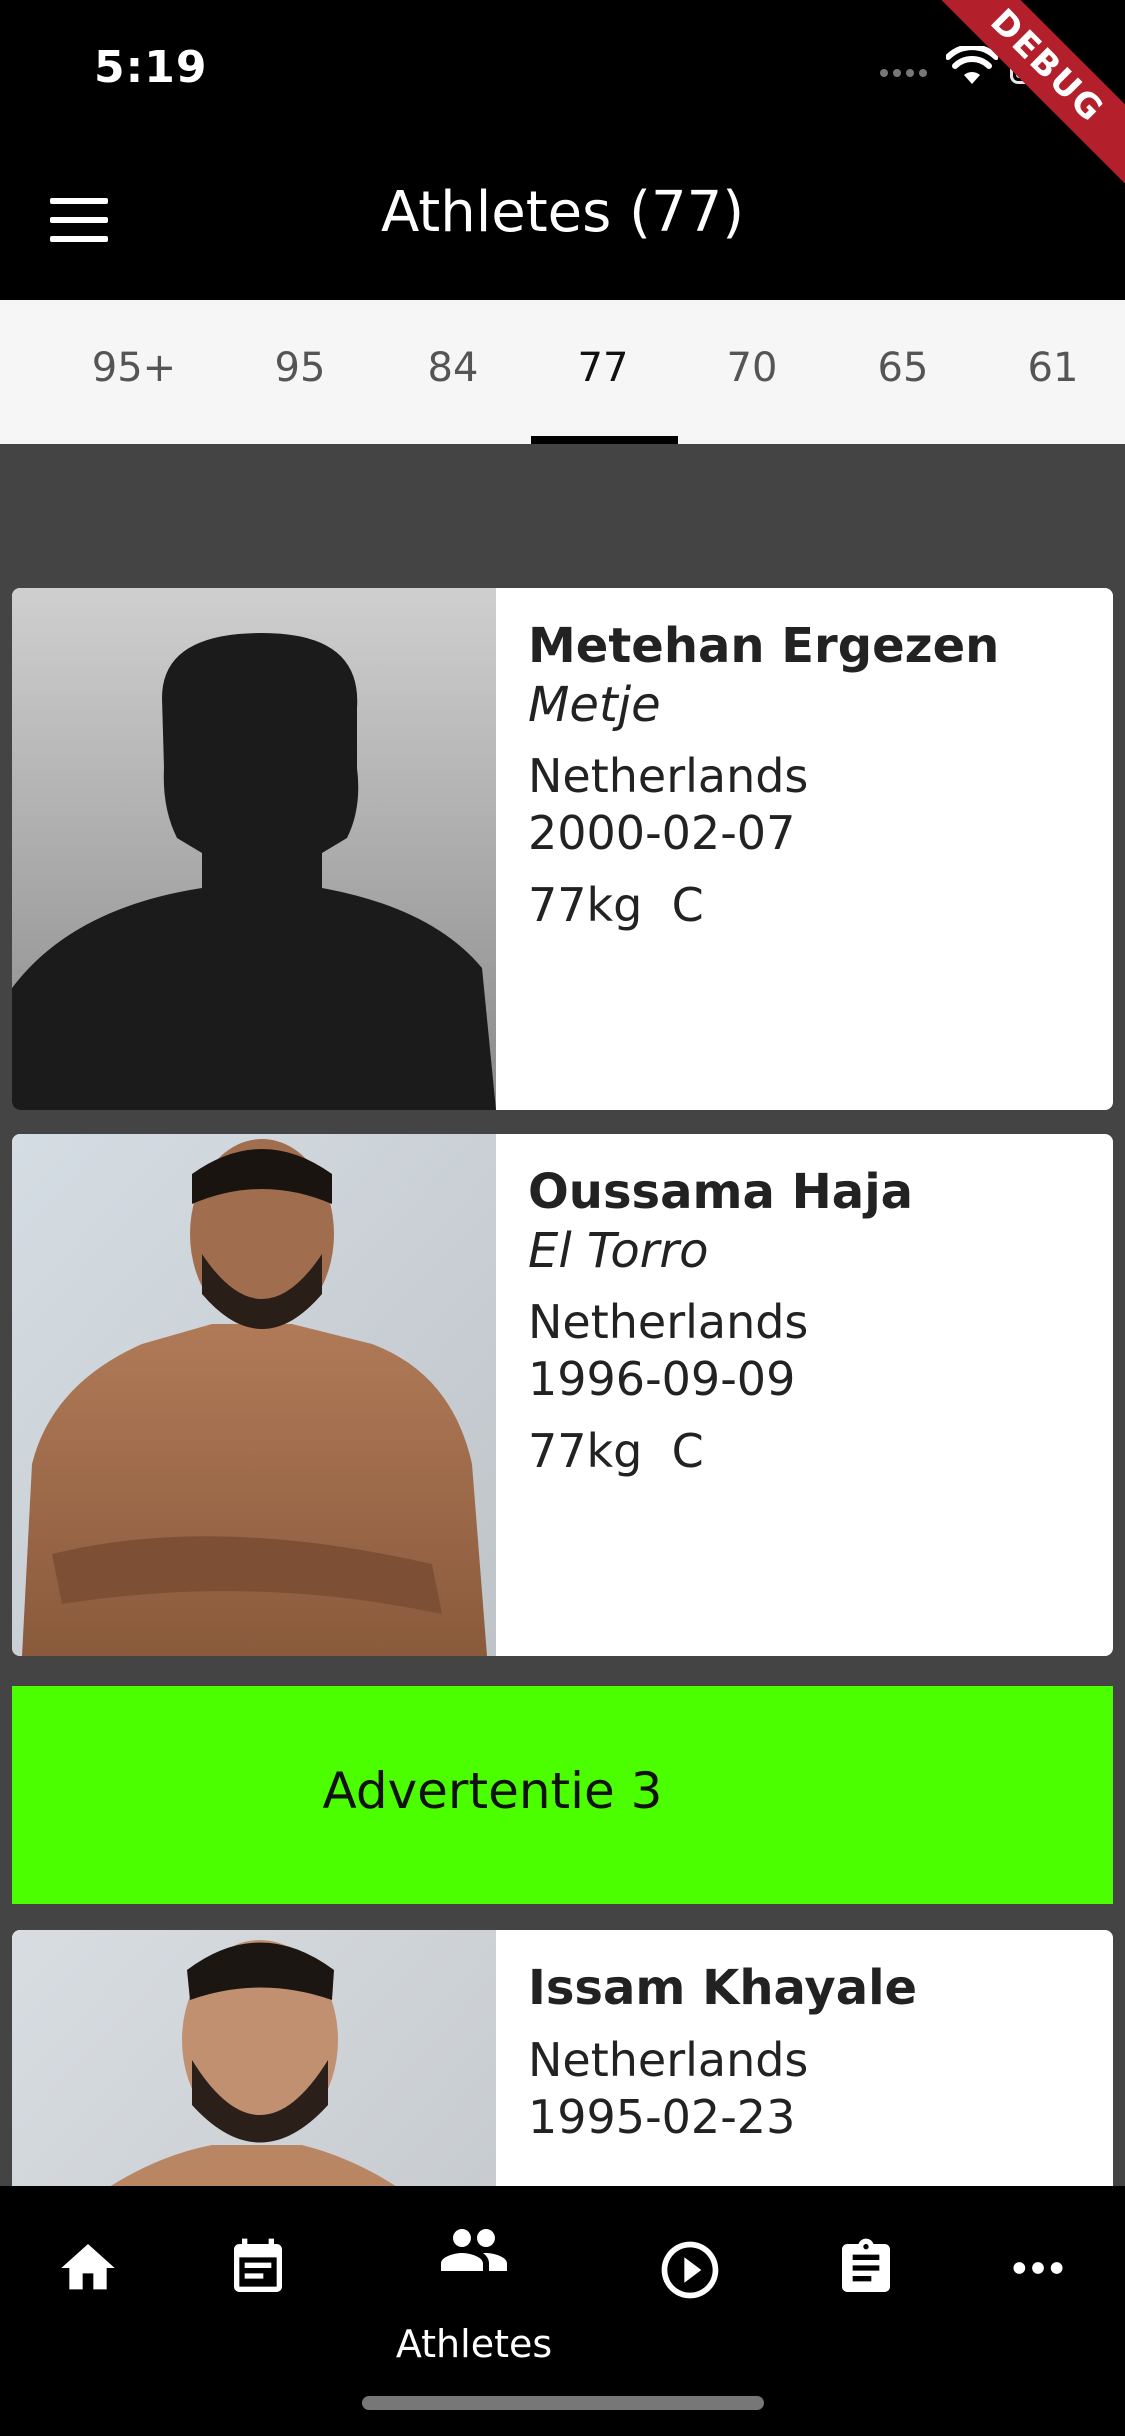  What do you see at coordinates (662, 1379) in the screenshot?
I see `athlete-dob: 1996-09-09` at bounding box center [662, 1379].